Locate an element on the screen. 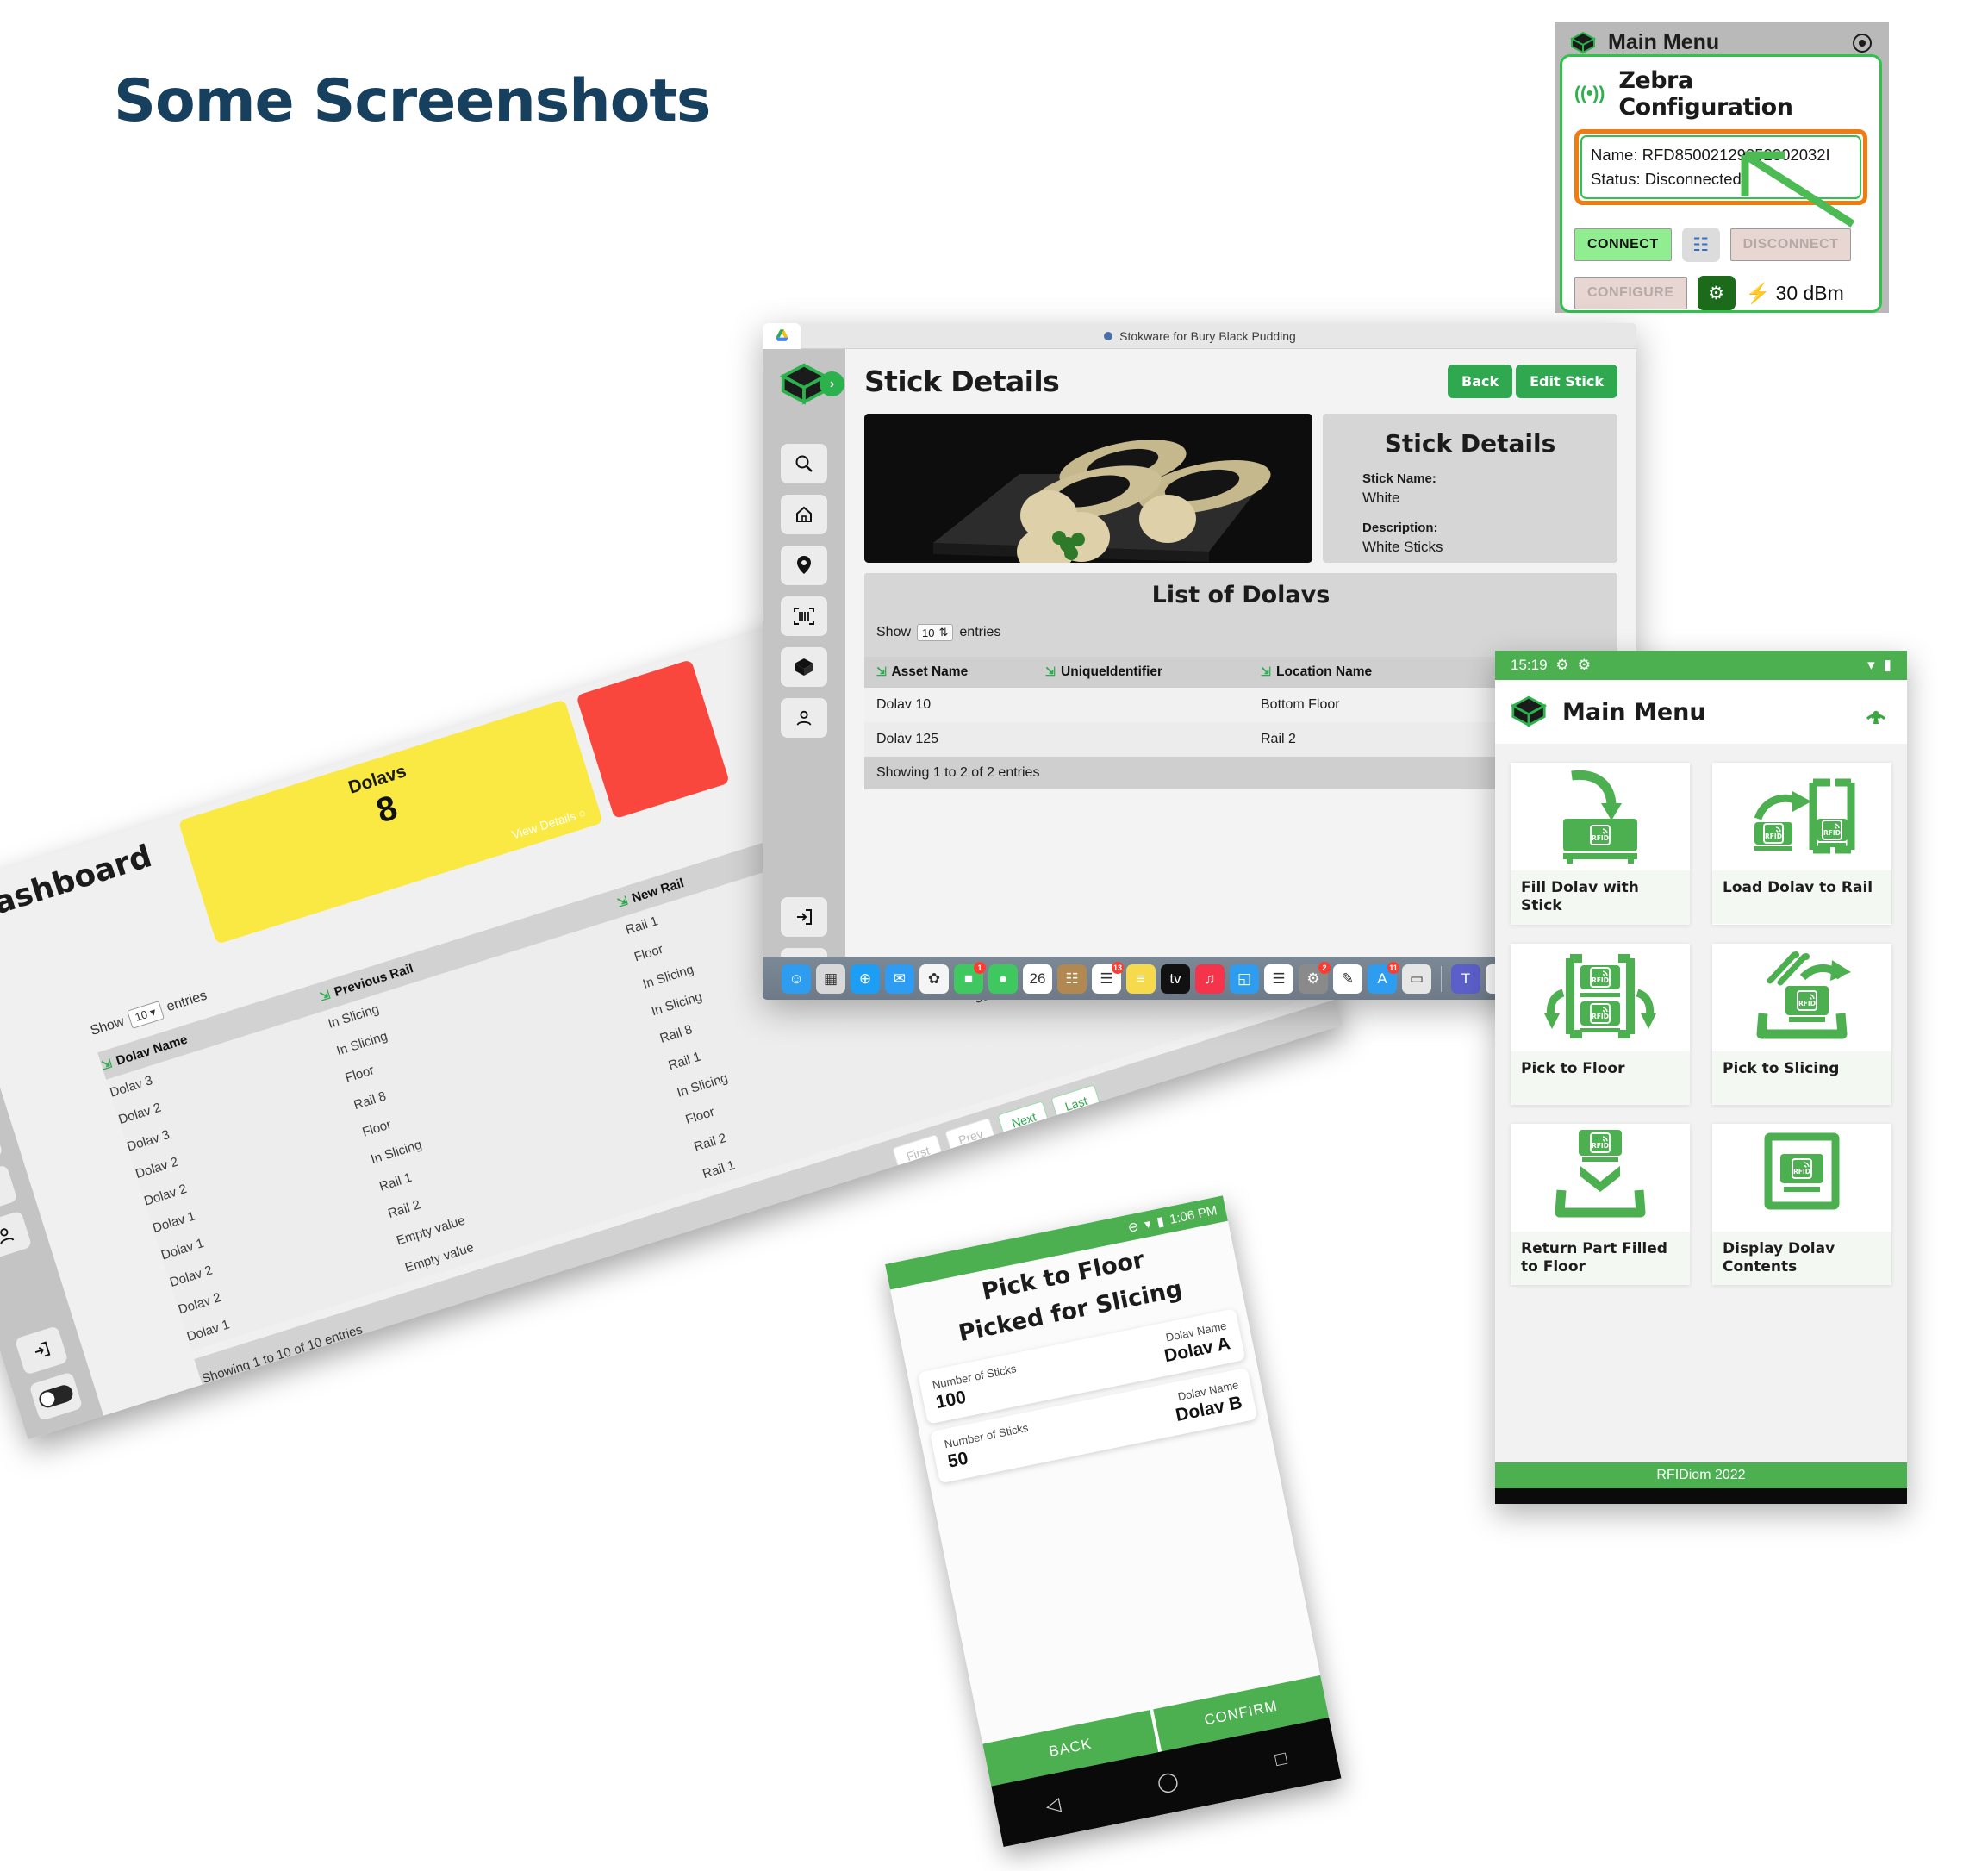 This screenshot has width=1988, height=1871. power-readout: ⚡ 30 dBm is located at coordinates (1794, 292).